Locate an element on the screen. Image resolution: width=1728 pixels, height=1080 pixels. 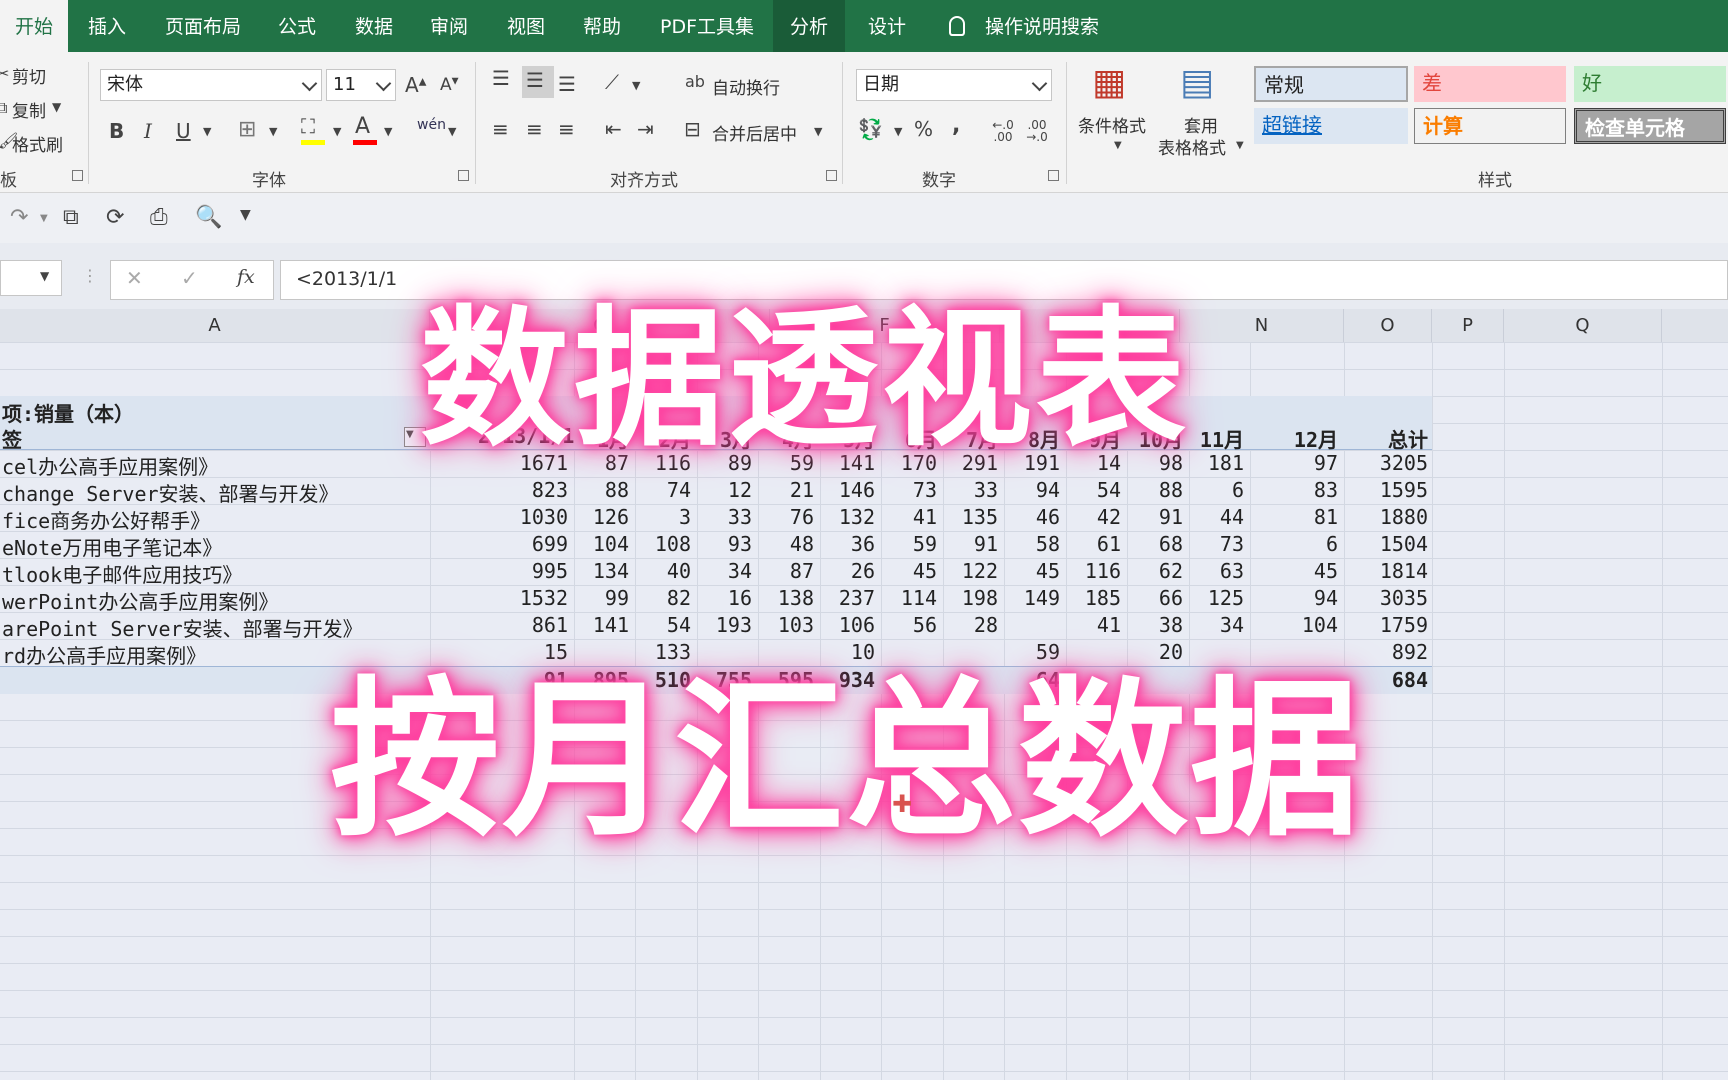
align-center-icon: ≡ is located at coordinates (534, 129).